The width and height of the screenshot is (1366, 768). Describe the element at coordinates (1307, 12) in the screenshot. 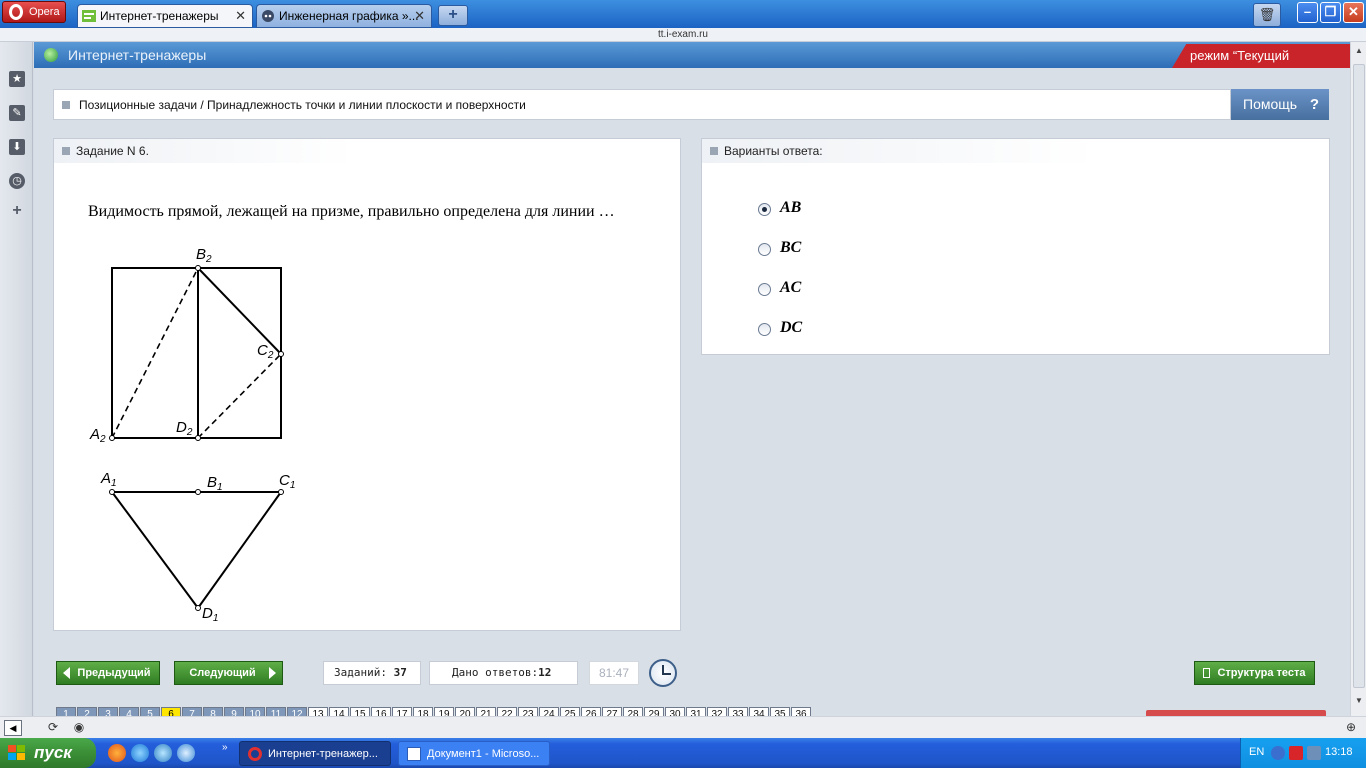

I see `minimize-window-button: –` at that location.